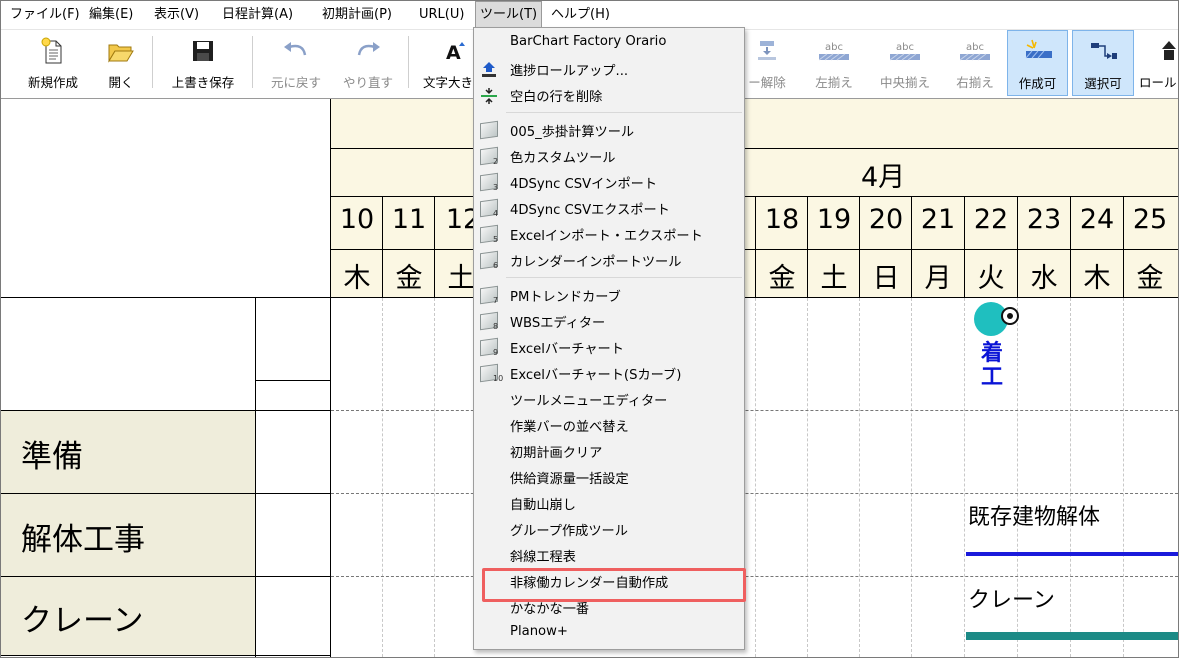  What do you see at coordinates (1072, 554) in the screenshot?
I see `bar-demolition` at bounding box center [1072, 554].